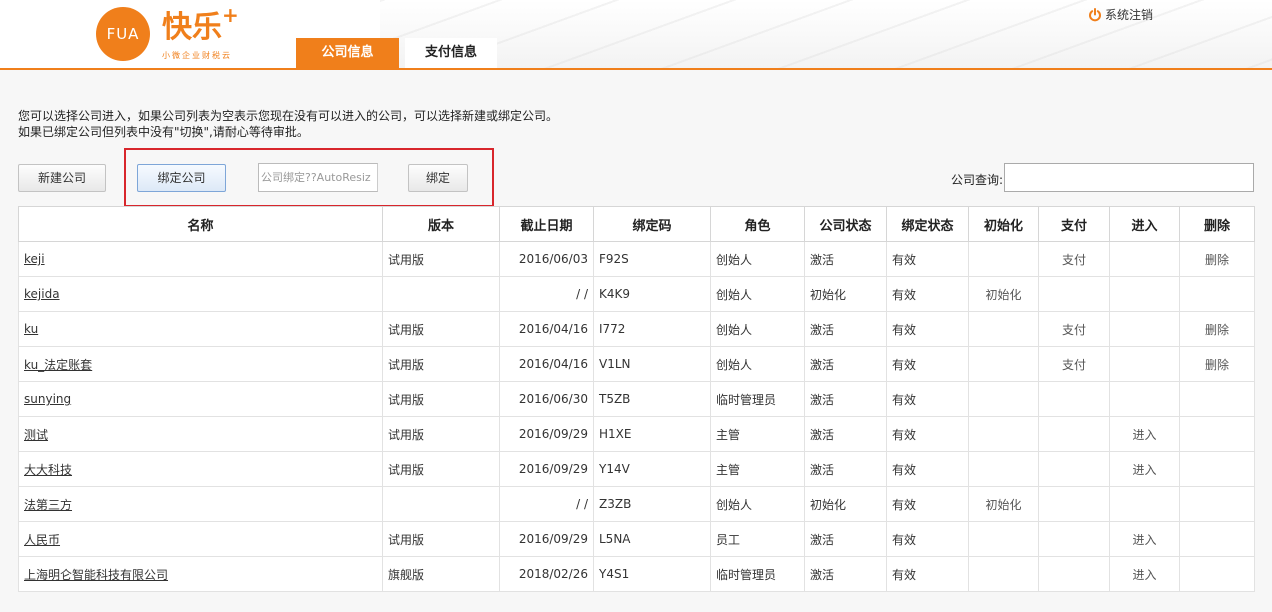  What do you see at coordinates (1120, 14) in the screenshot?
I see `logout-button: 系统注销` at bounding box center [1120, 14].